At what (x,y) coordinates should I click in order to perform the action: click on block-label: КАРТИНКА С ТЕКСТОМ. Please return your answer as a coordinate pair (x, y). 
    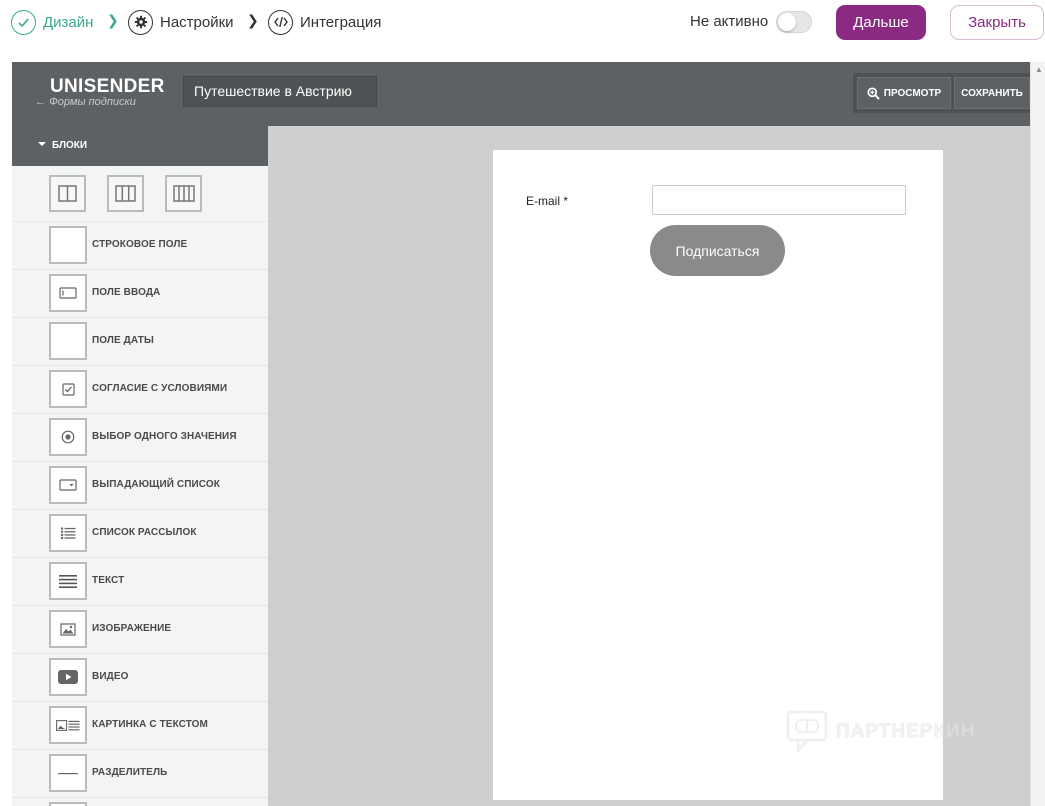
    Looking at the image, I should click on (150, 724).